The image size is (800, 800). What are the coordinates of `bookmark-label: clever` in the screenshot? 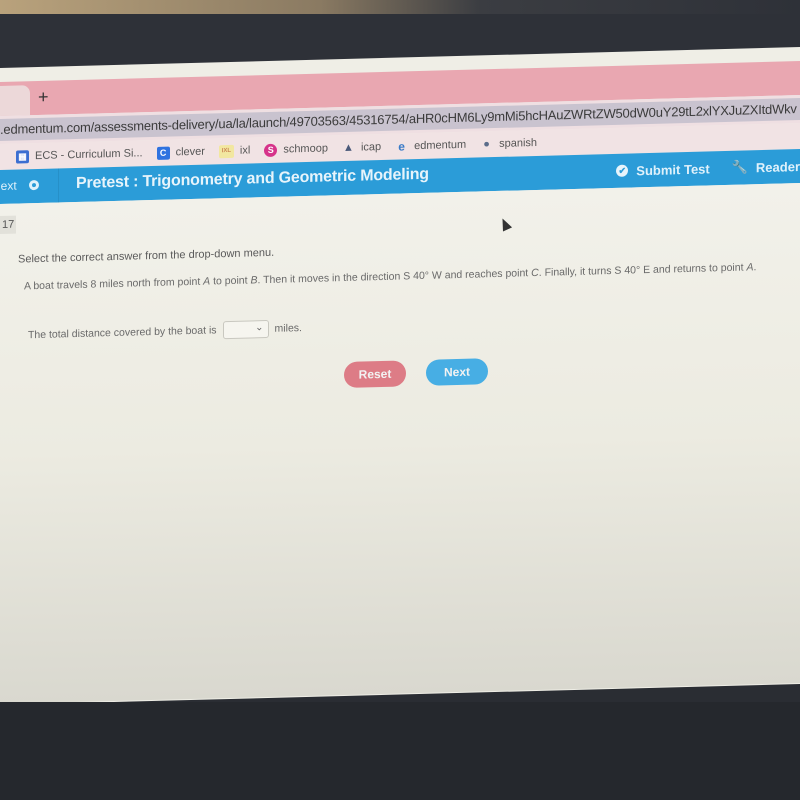 It's located at (190, 152).